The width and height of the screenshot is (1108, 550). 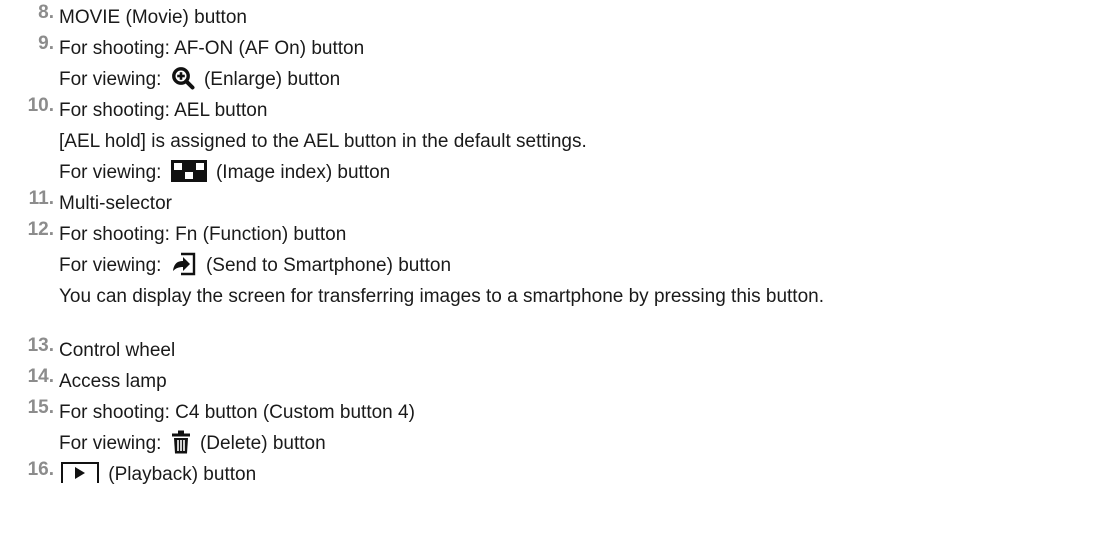 What do you see at coordinates (303, 172) in the screenshot?
I see `viewing-suffix: (Image index) button` at bounding box center [303, 172].